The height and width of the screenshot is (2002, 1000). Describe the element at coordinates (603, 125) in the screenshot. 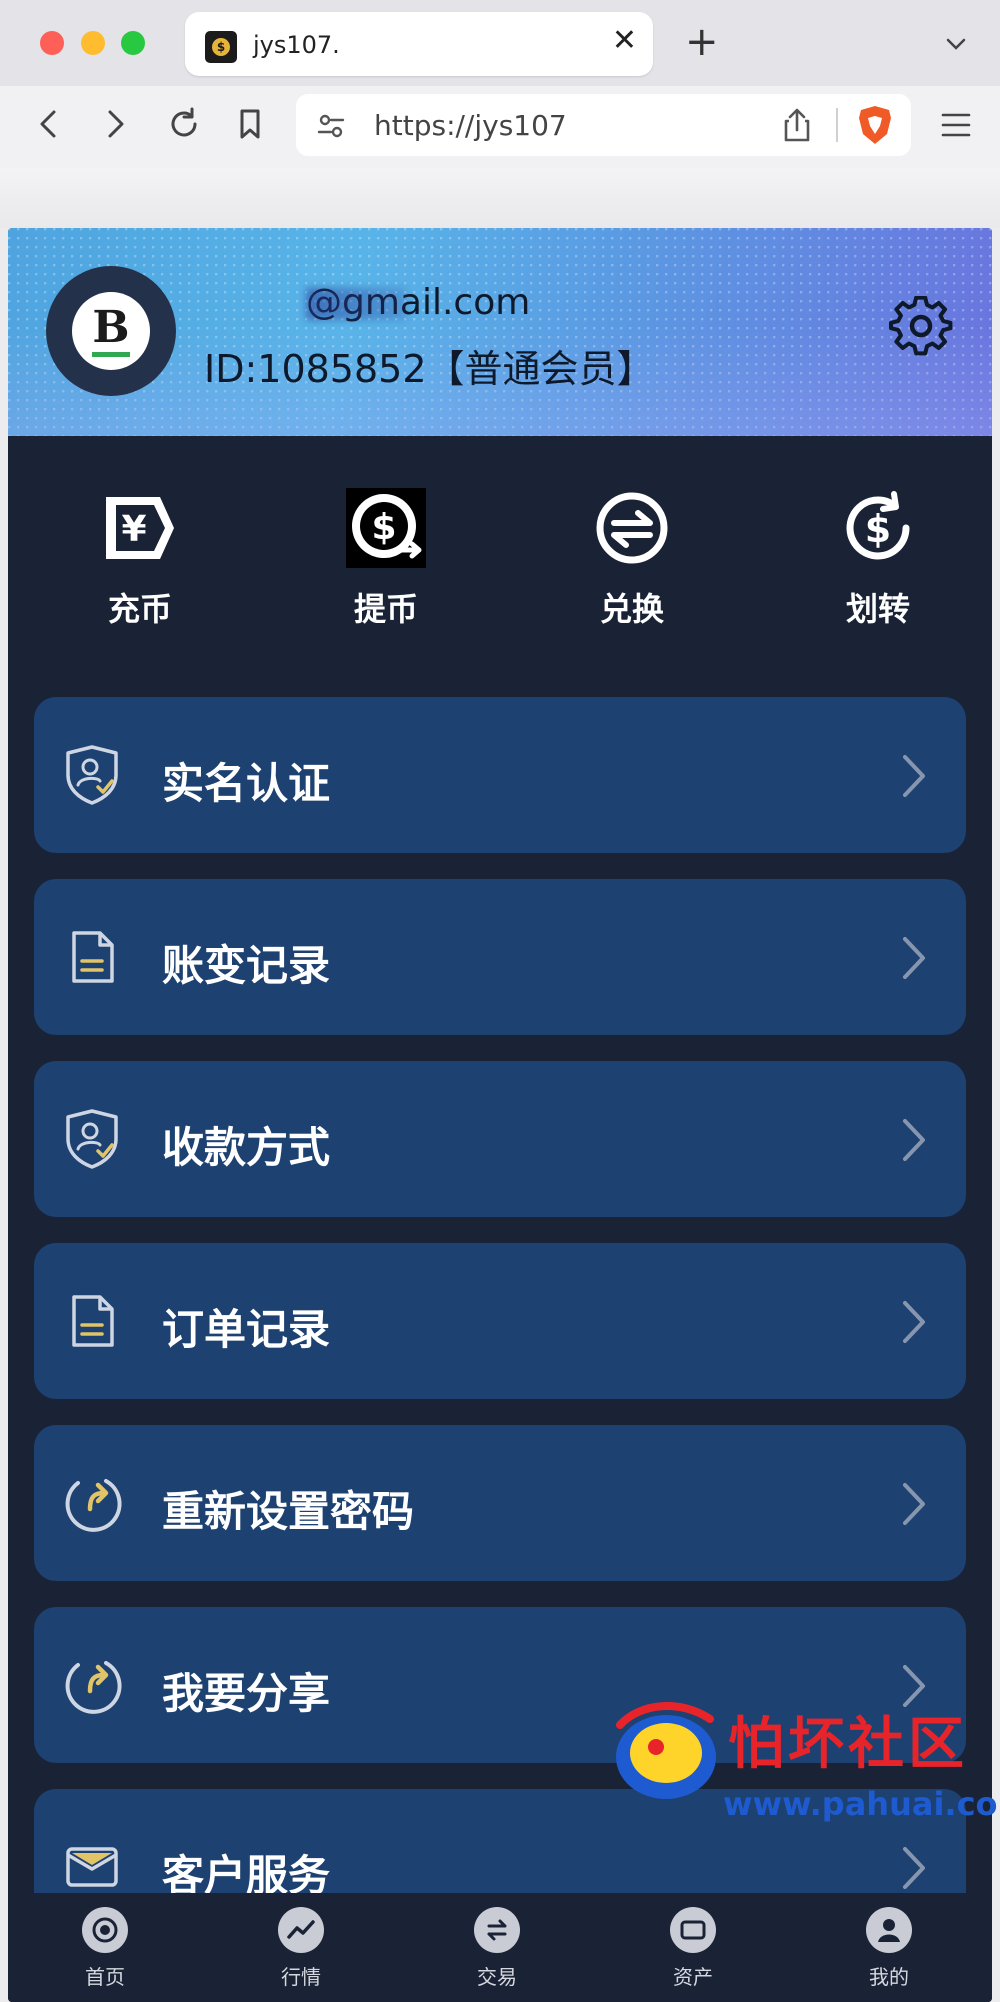

I see `address-bar: https://jys107` at that location.